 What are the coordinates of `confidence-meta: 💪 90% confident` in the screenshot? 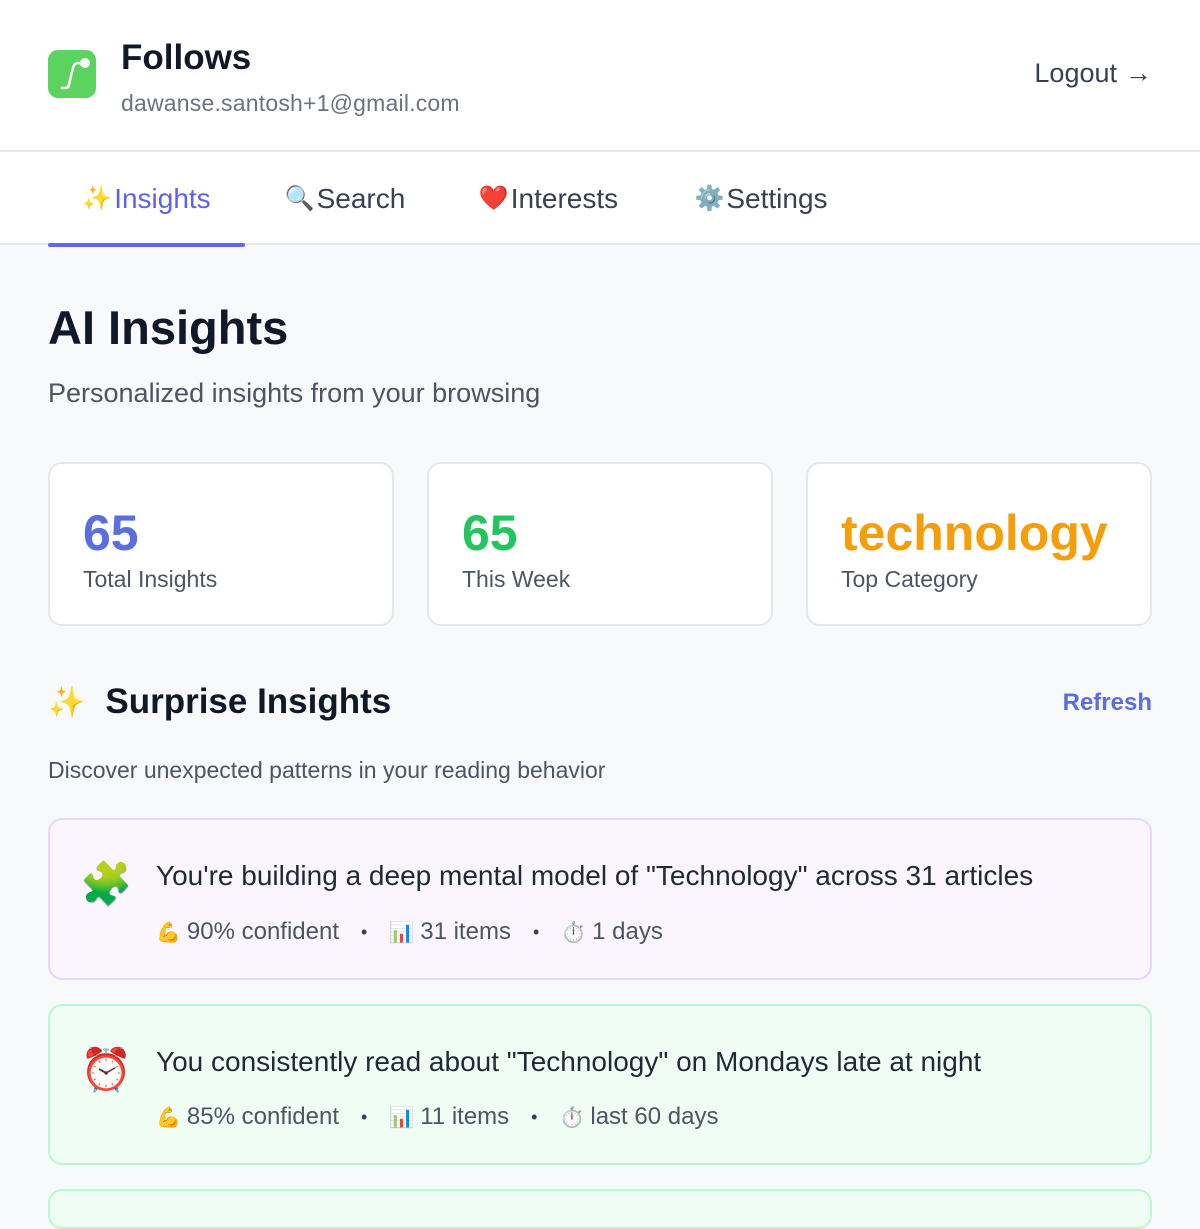 It's located at (247, 932).